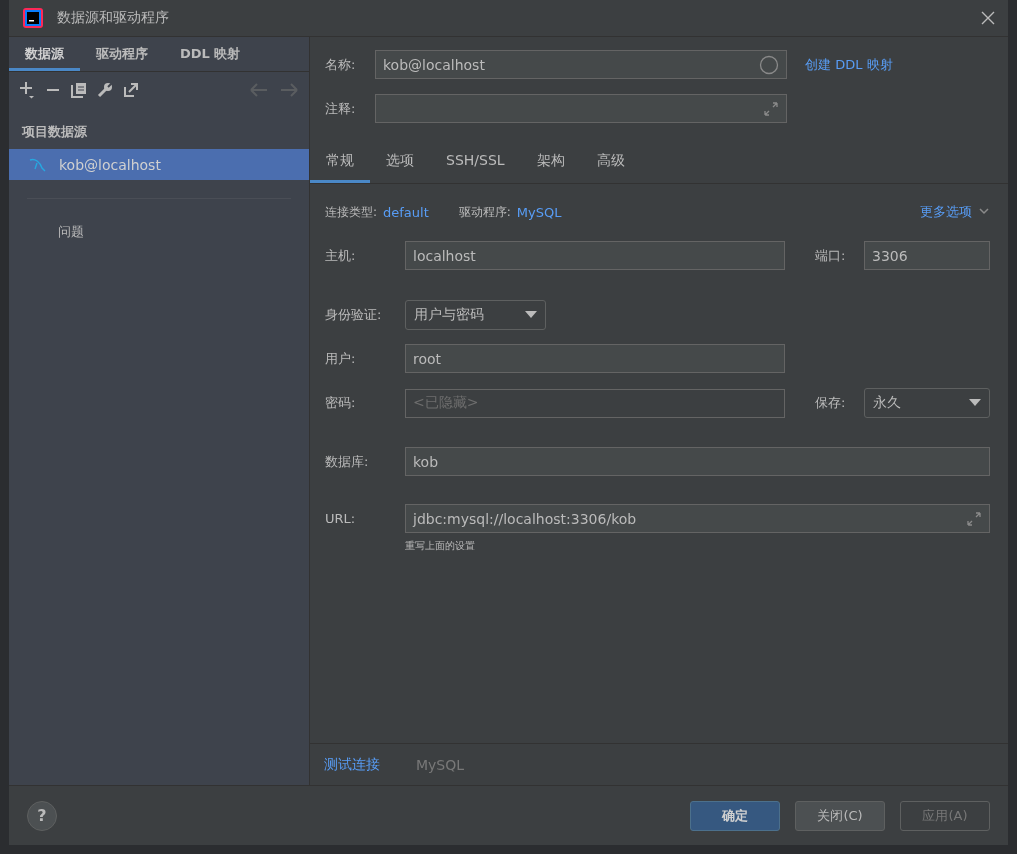 This screenshot has height=854, width=1017. What do you see at coordinates (539, 212) in the screenshot?
I see `driver-link: MySQL` at bounding box center [539, 212].